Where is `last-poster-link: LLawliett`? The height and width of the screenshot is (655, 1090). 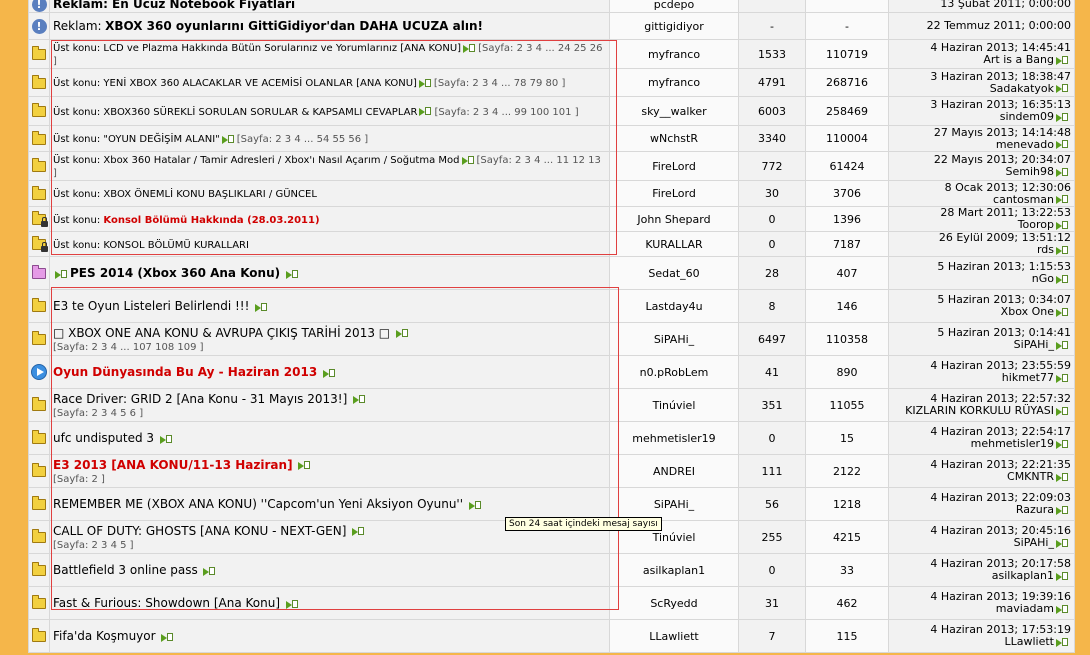 last-poster-link: LLawliett is located at coordinates (1030, 641).